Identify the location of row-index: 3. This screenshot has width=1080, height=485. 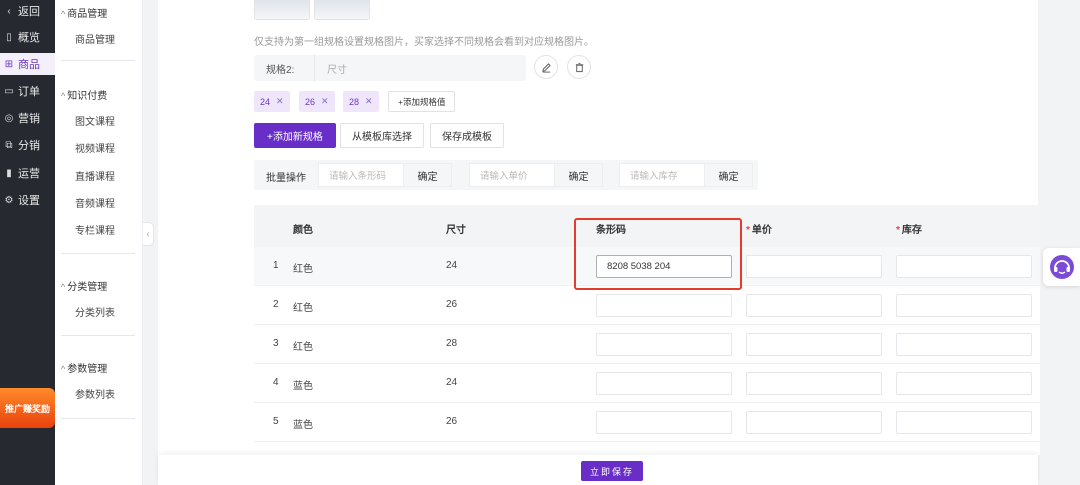
(276, 343).